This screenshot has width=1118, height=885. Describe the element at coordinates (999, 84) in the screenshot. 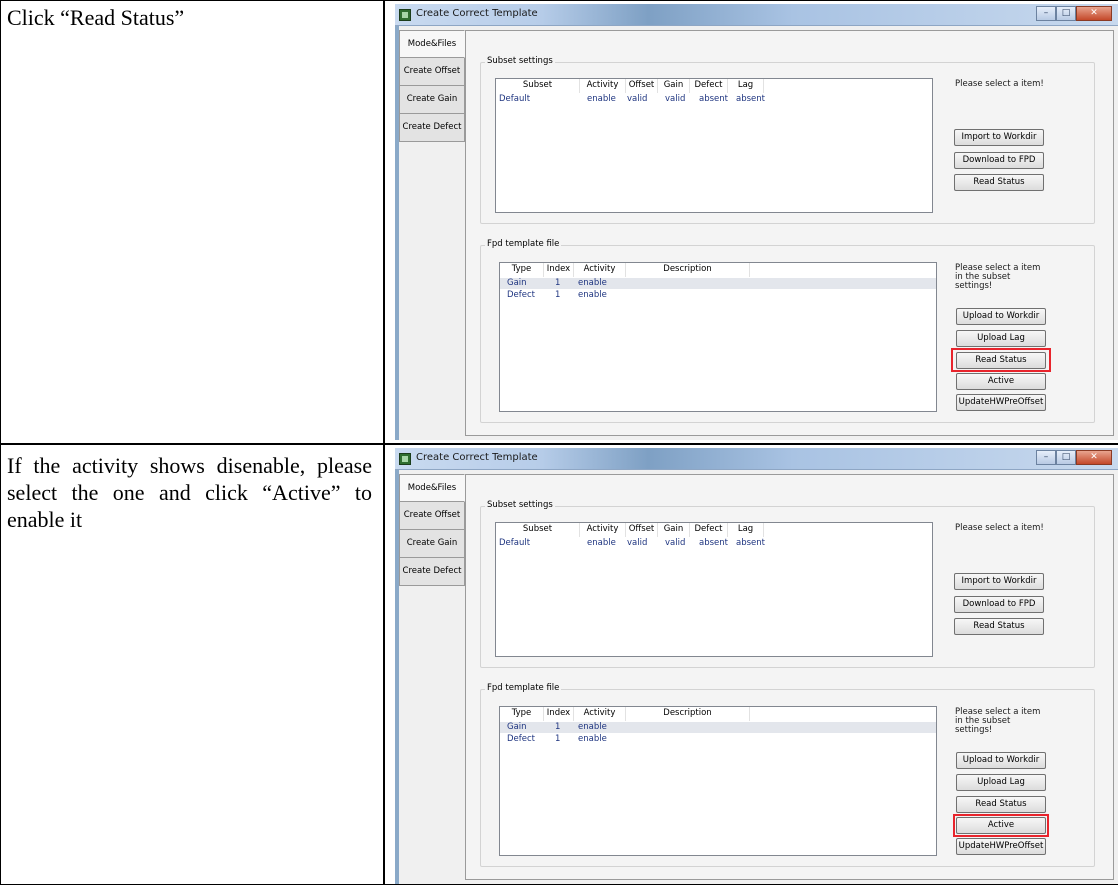

I see `subset-hint: Please select a item!` at that location.